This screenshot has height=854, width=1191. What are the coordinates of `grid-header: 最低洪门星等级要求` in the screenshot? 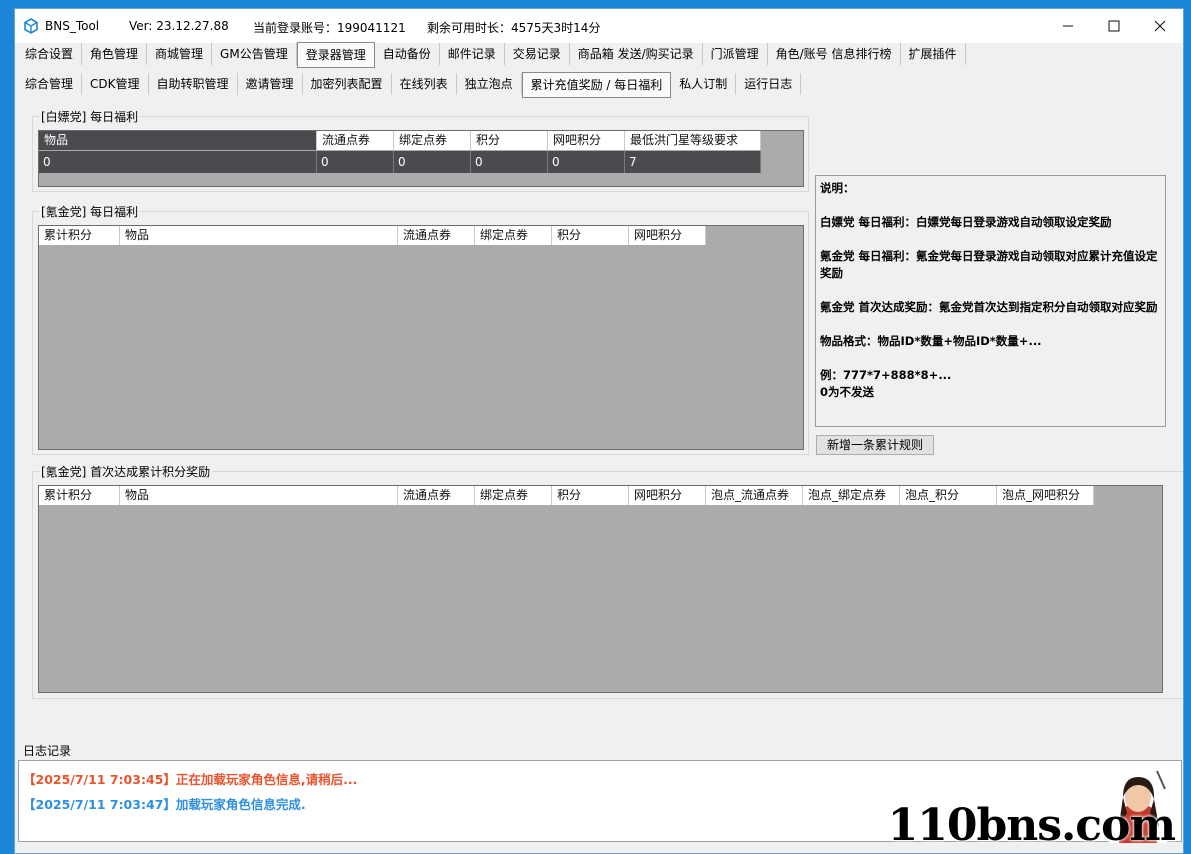 It's located at (693, 140).